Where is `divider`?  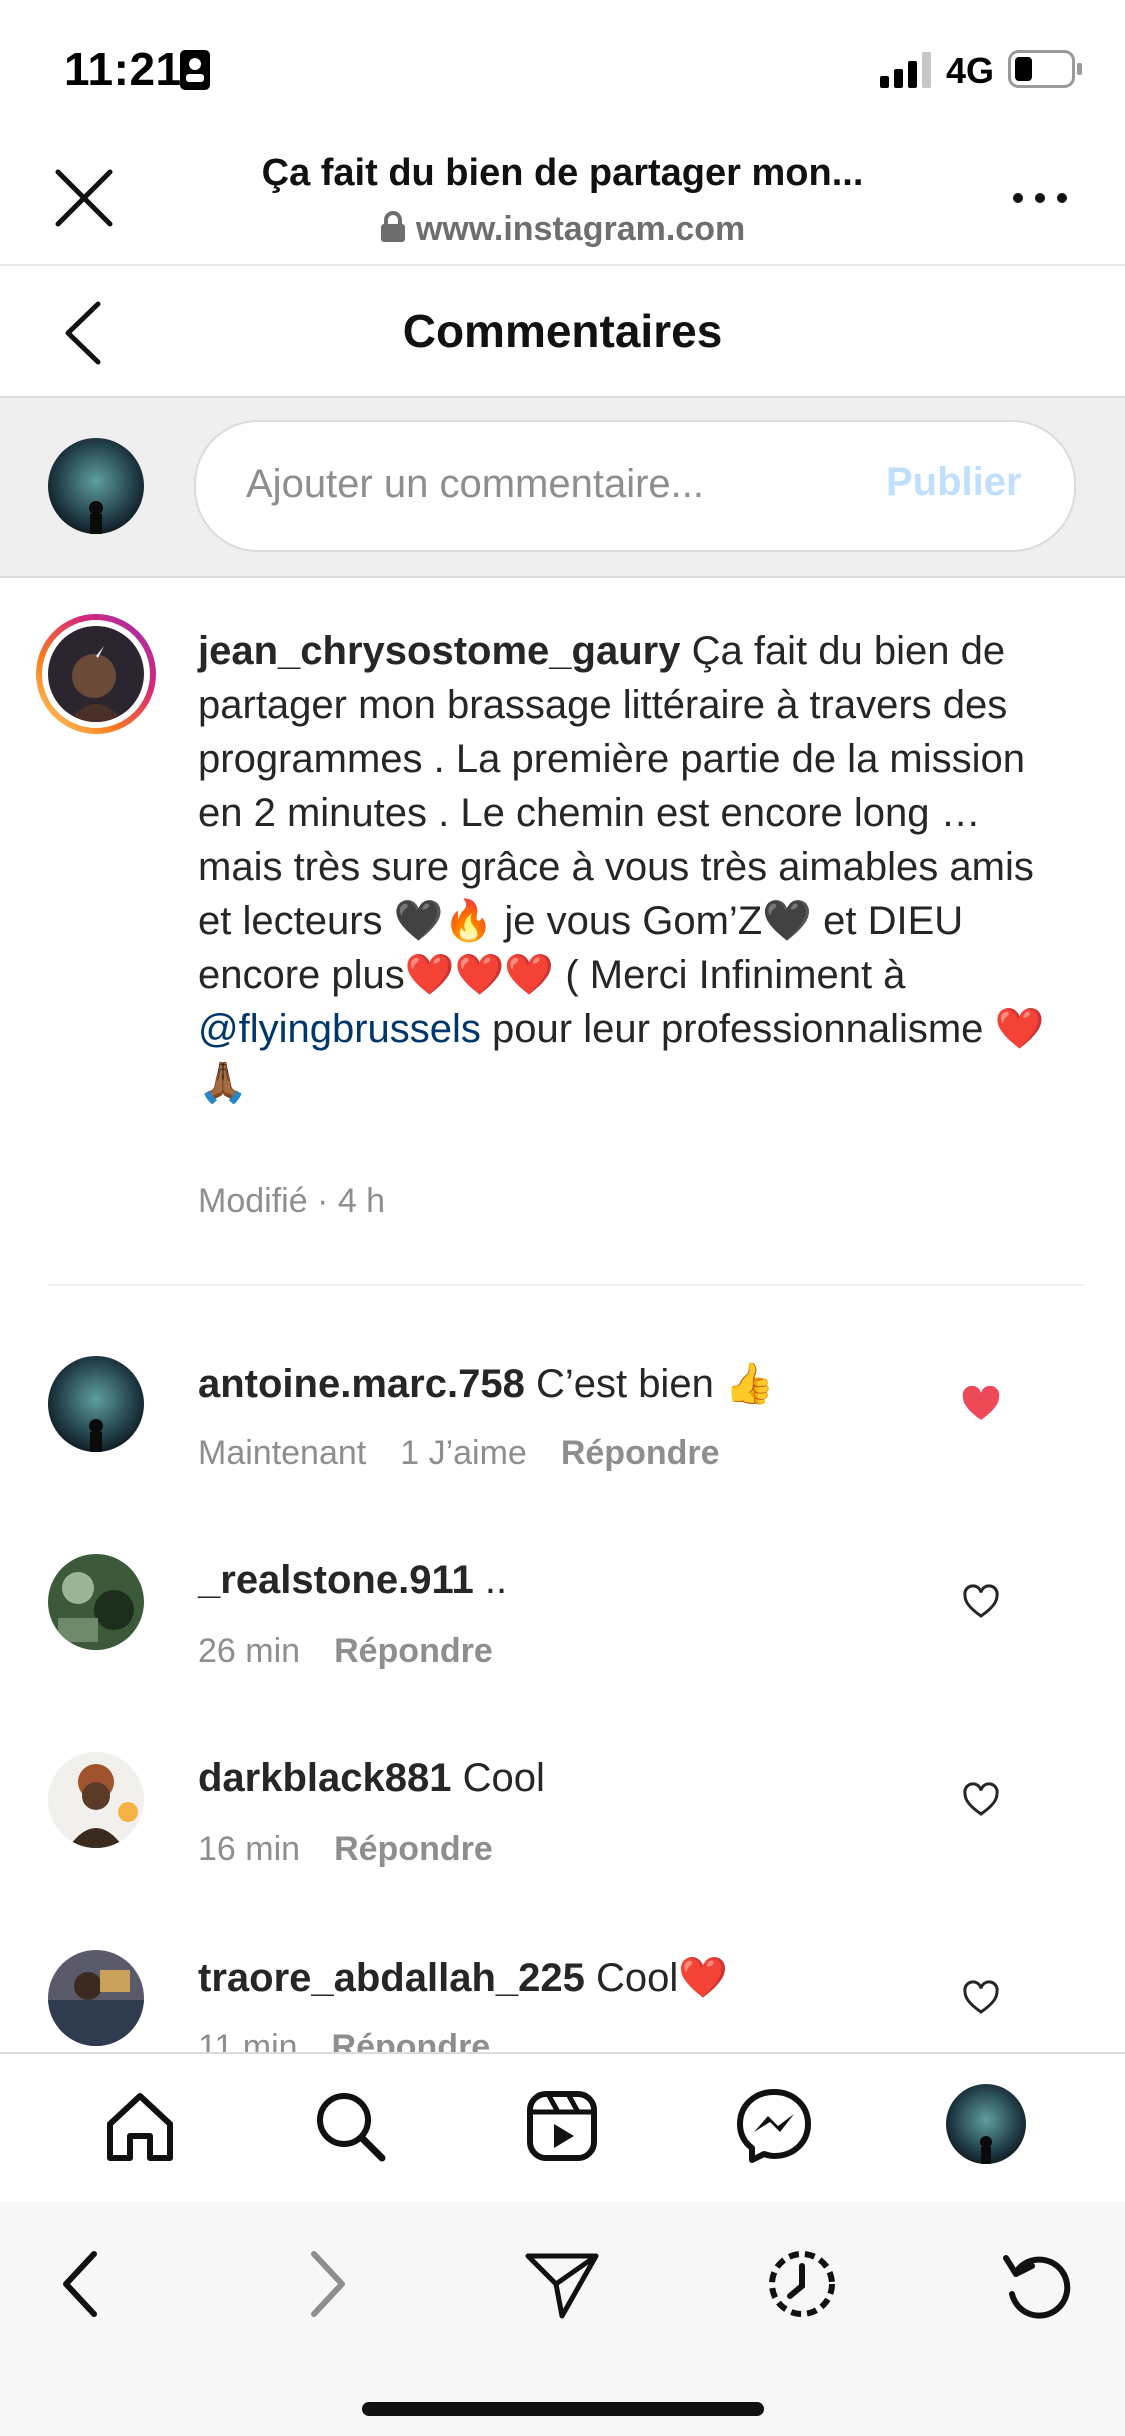 divider is located at coordinates (566, 1285).